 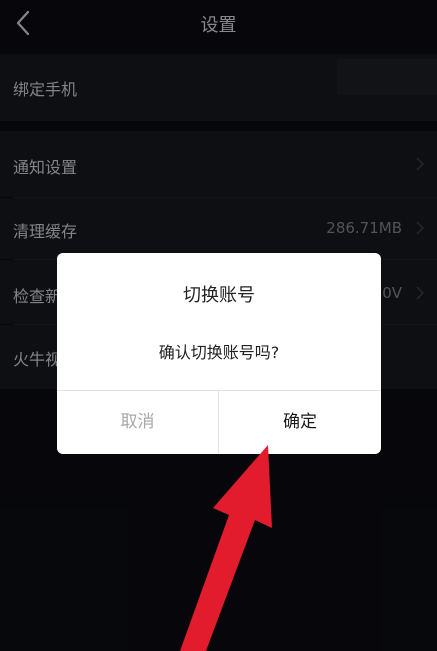 I want to click on cancel-button: 取消, so click(x=137, y=422).